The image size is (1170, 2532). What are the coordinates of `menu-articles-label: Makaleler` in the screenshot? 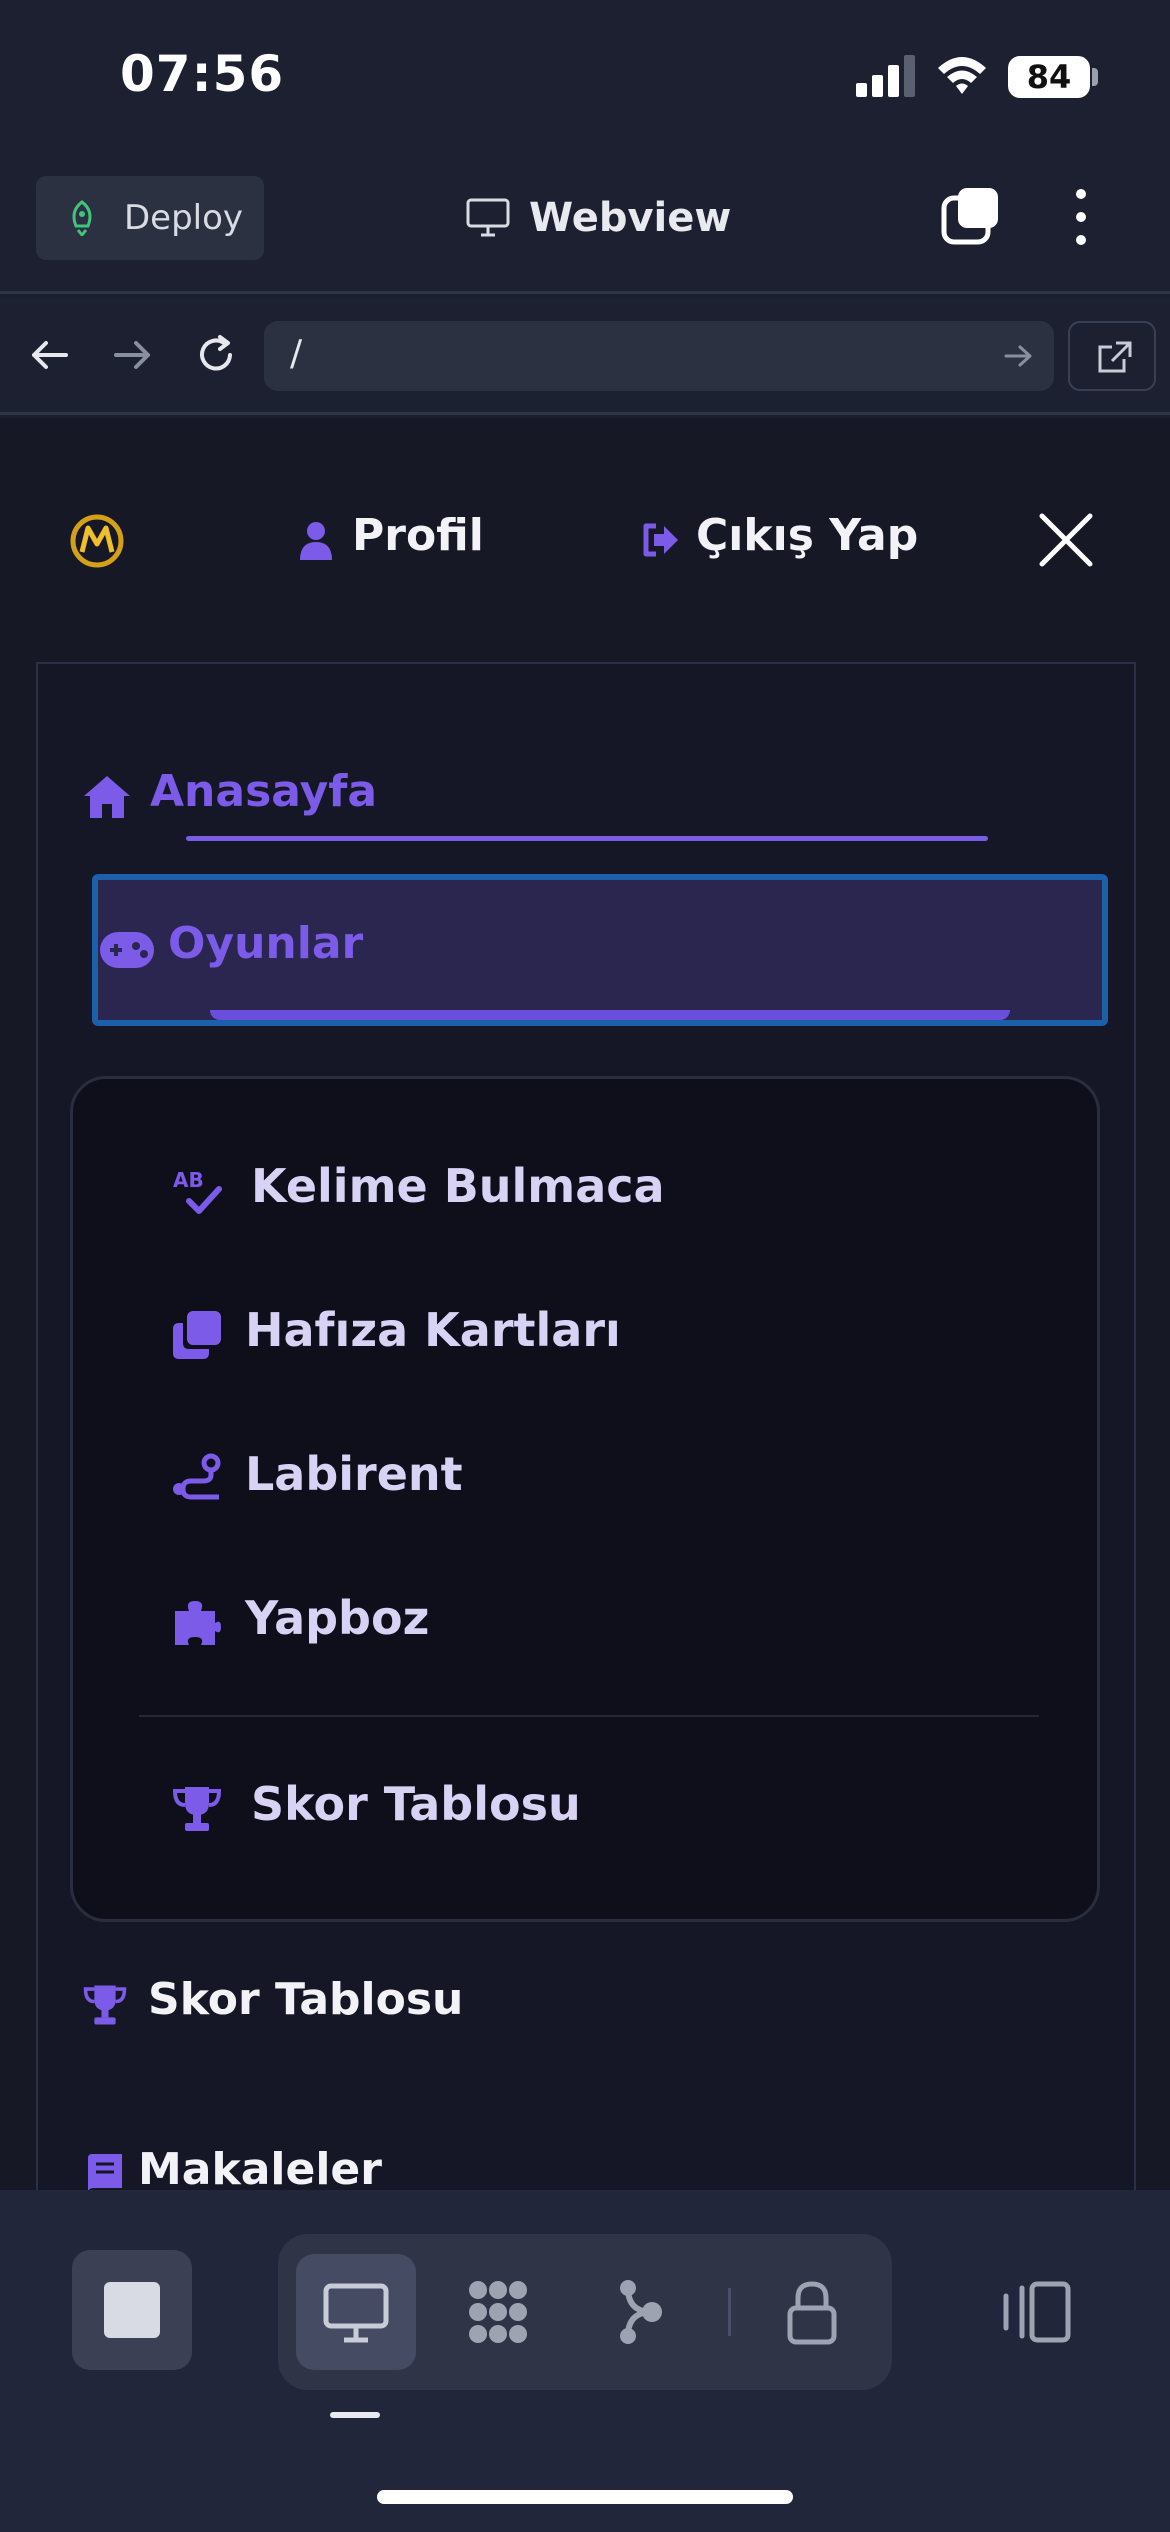 It's located at (260, 2167).